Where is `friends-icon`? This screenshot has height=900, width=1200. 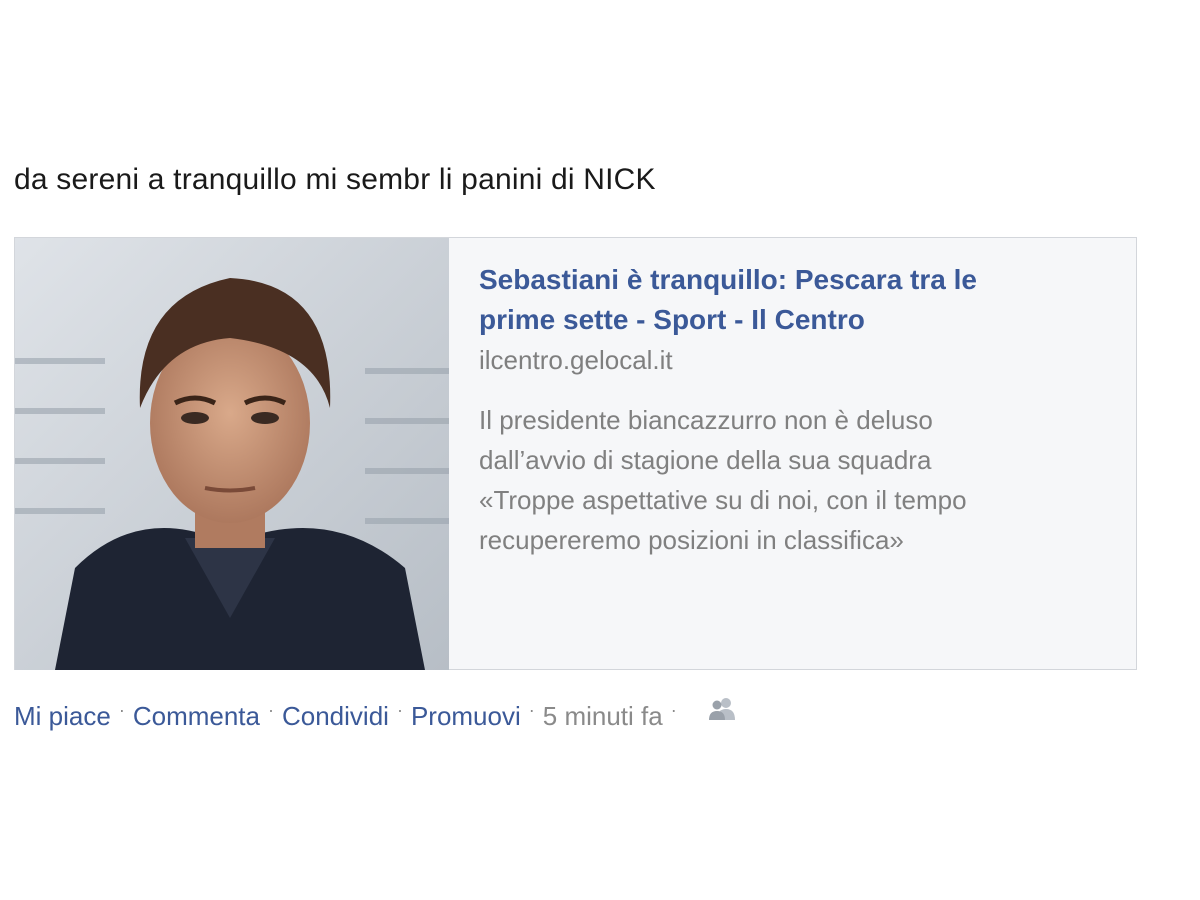 friends-icon is located at coordinates (722, 712).